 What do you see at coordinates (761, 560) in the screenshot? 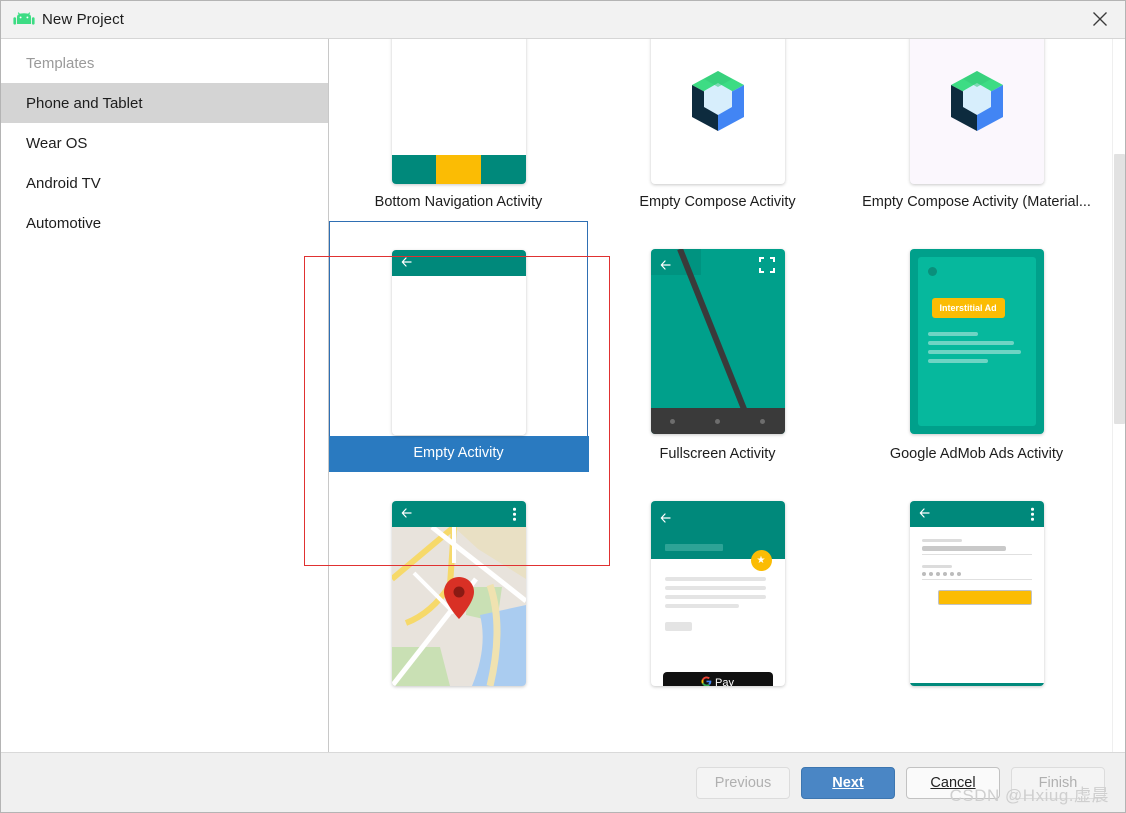
I see `star-fab-icon: ★` at bounding box center [761, 560].